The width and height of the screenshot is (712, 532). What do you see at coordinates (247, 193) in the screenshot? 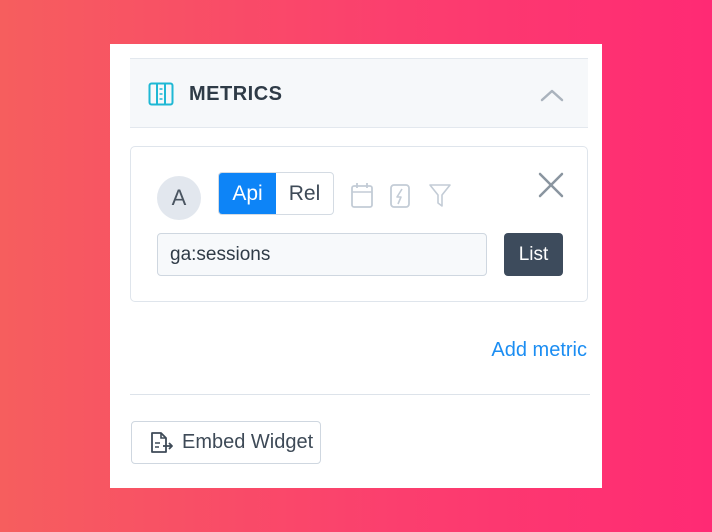
I see `mode-option-api: Api` at bounding box center [247, 193].